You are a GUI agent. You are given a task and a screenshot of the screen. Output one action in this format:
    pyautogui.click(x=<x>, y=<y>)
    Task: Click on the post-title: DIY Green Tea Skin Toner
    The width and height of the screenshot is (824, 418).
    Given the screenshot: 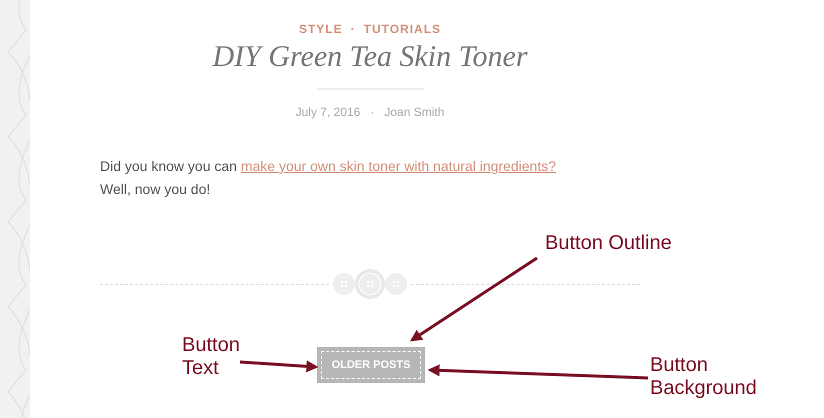 What is the action you would take?
    pyautogui.click(x=370, y=57)
    